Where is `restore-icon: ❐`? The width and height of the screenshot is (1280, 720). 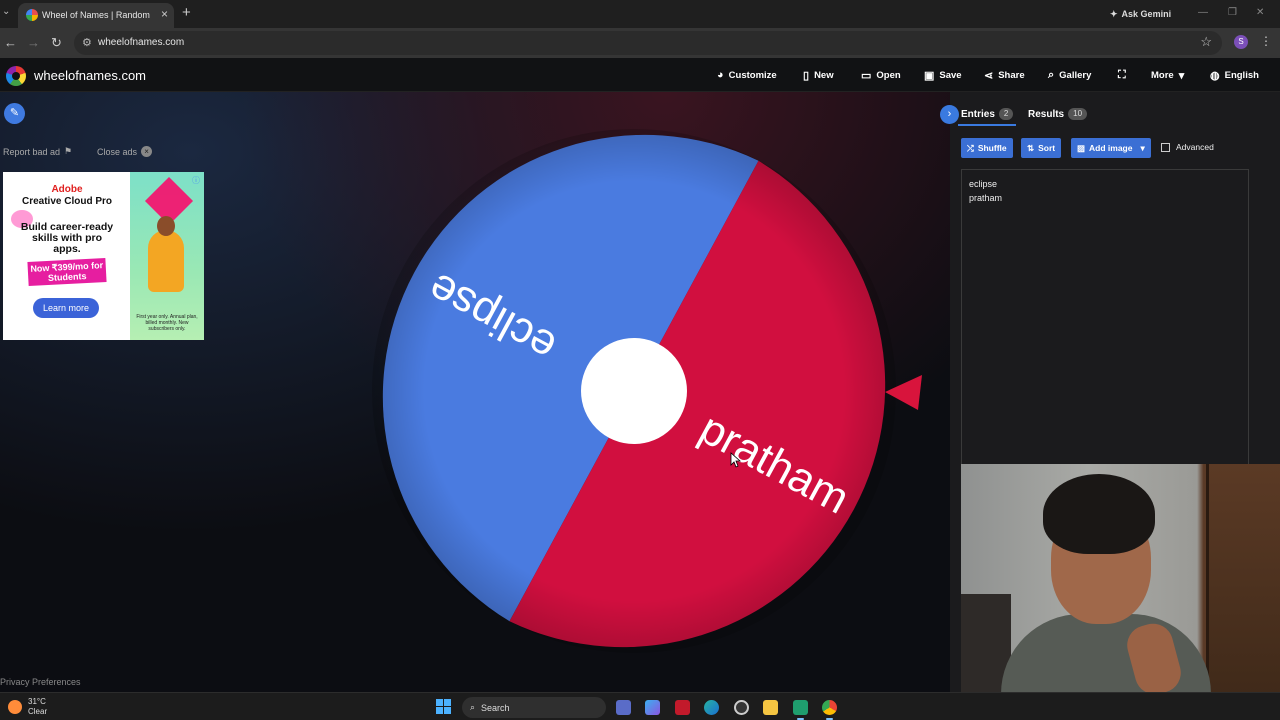 restore-icon: ❐ is located at coordinates (1232, 12).